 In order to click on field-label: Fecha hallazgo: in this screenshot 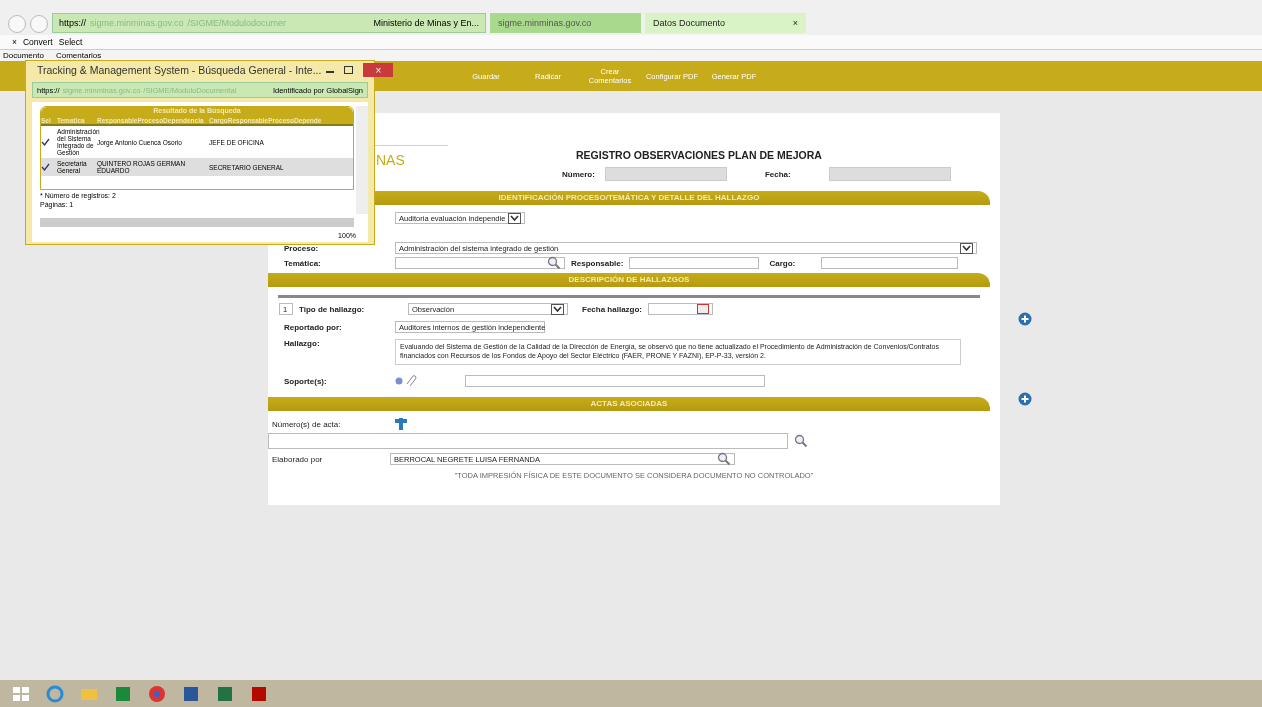, I will do `click(612, 309)`.